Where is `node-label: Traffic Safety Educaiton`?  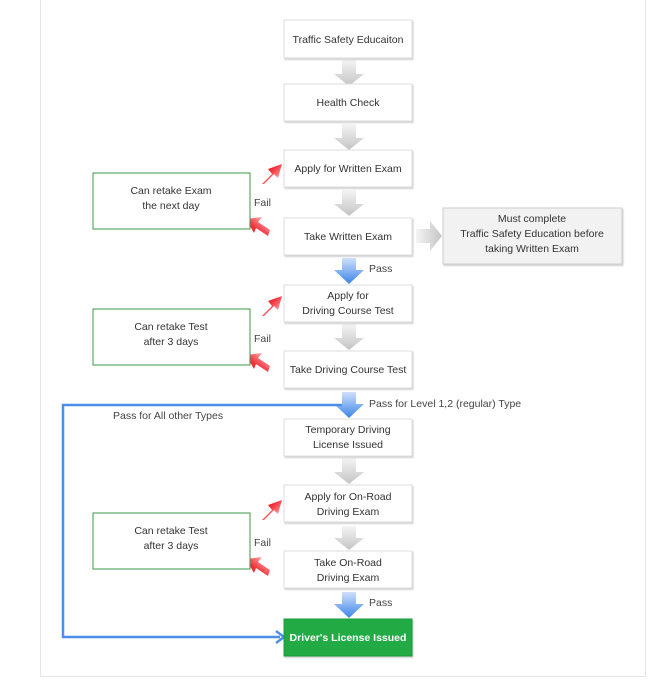
node-label: Traffic Safety Educaiton is located at coordinates (348, 40).